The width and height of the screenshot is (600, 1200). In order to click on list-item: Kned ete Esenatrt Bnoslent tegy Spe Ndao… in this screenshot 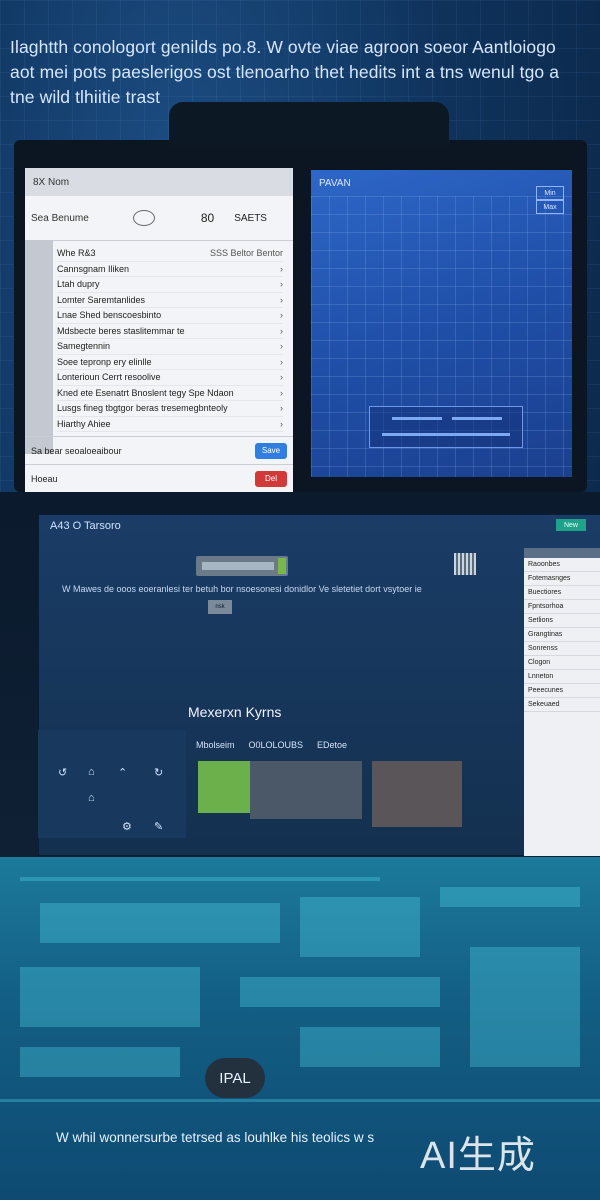, I will do `click(170, 393)`.